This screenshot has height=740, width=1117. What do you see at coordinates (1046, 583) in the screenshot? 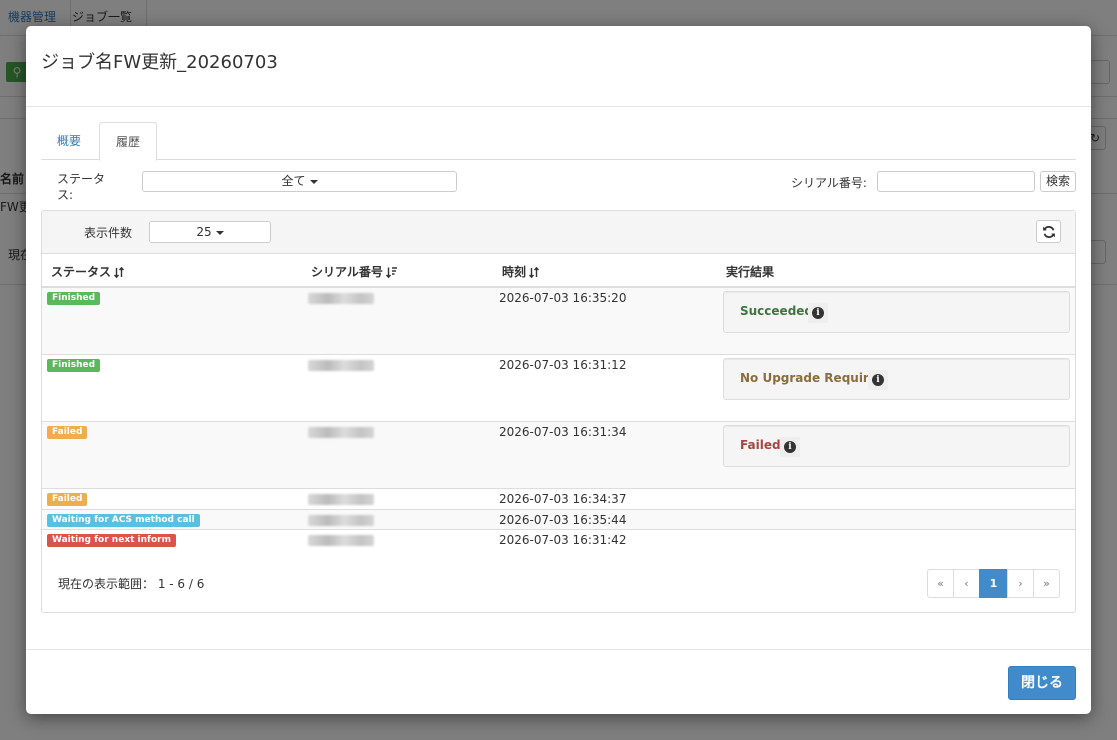
I see `page-last-button: »` at bounding box center [1046, 583].